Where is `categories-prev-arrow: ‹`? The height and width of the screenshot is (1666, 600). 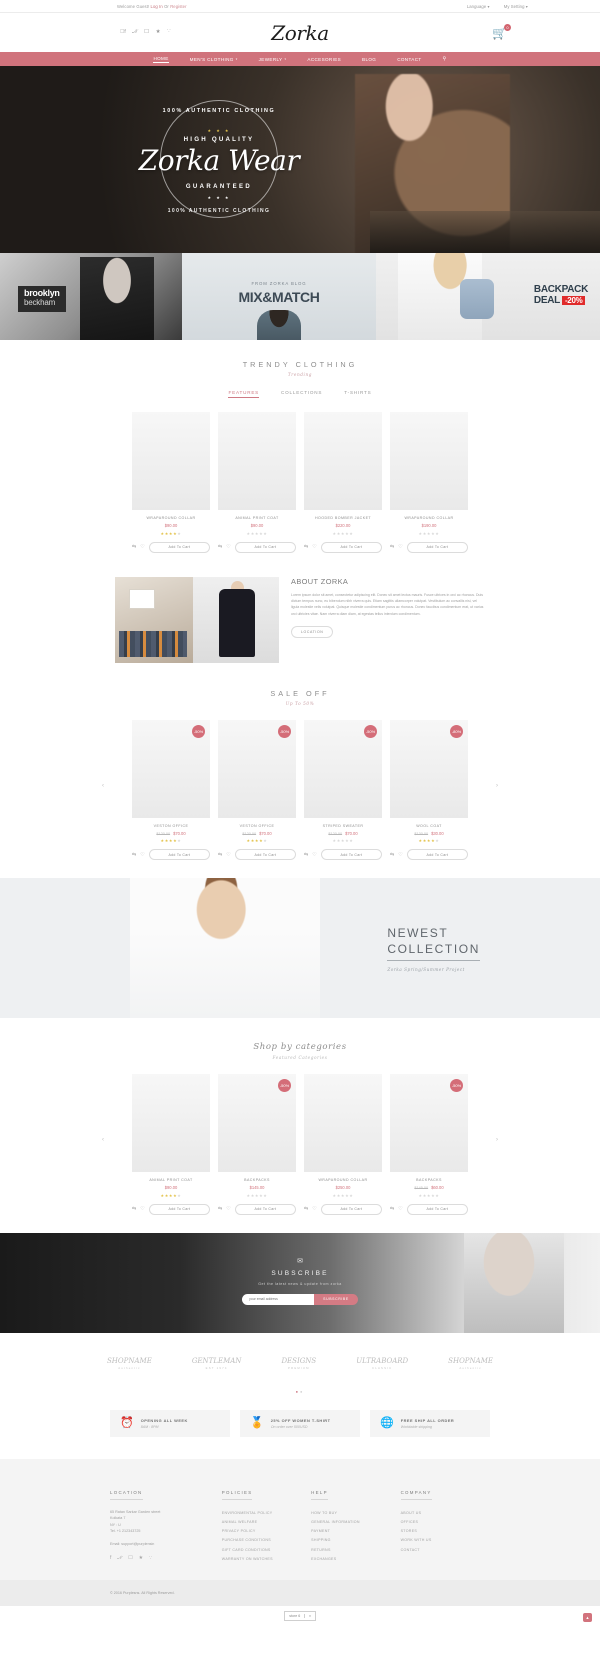
categories-prev-arrow: ‹ is located at coordinates (103, 1140).